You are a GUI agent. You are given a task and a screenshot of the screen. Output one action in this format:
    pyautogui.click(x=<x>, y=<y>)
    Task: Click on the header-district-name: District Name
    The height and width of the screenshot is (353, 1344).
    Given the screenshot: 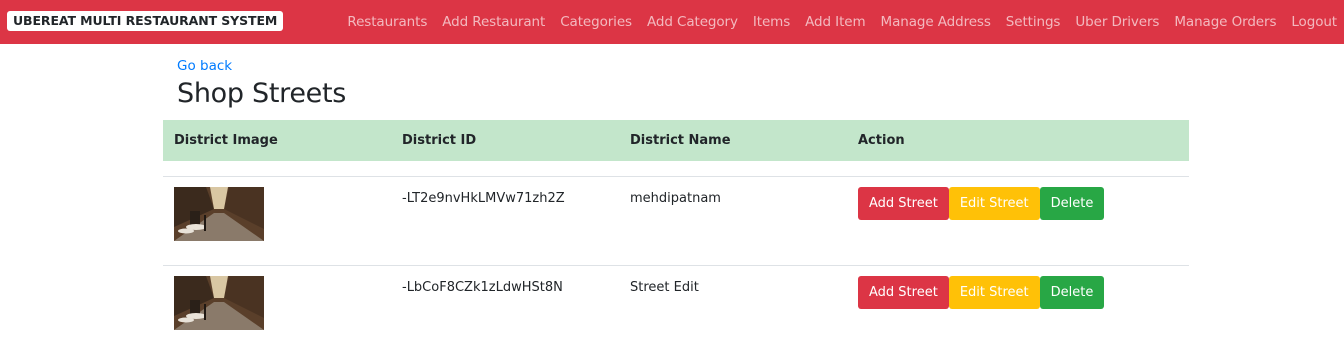 What is the action you would take?
    pyautogui.click(x=680, y=140)
    